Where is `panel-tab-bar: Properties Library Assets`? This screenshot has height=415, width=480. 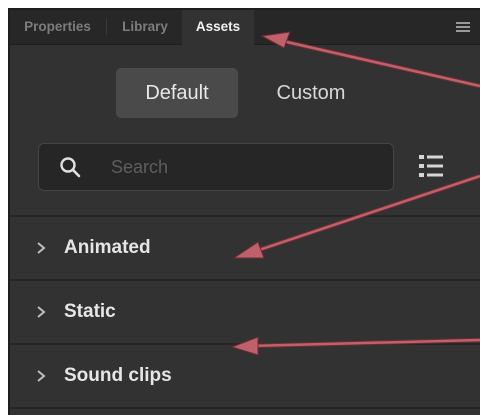
panel-tab-bar: Properties Library Assets is located at coordinates (245, 27).